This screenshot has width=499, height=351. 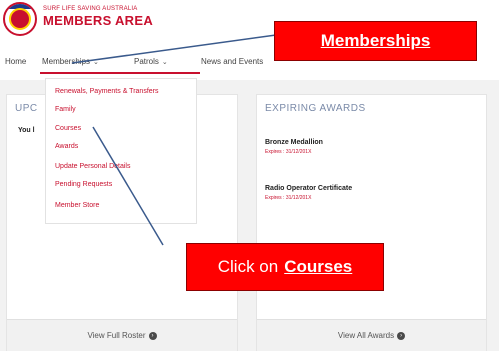 I want to click on nav-memberships-label: Memberships, so click(x=66, y=61).